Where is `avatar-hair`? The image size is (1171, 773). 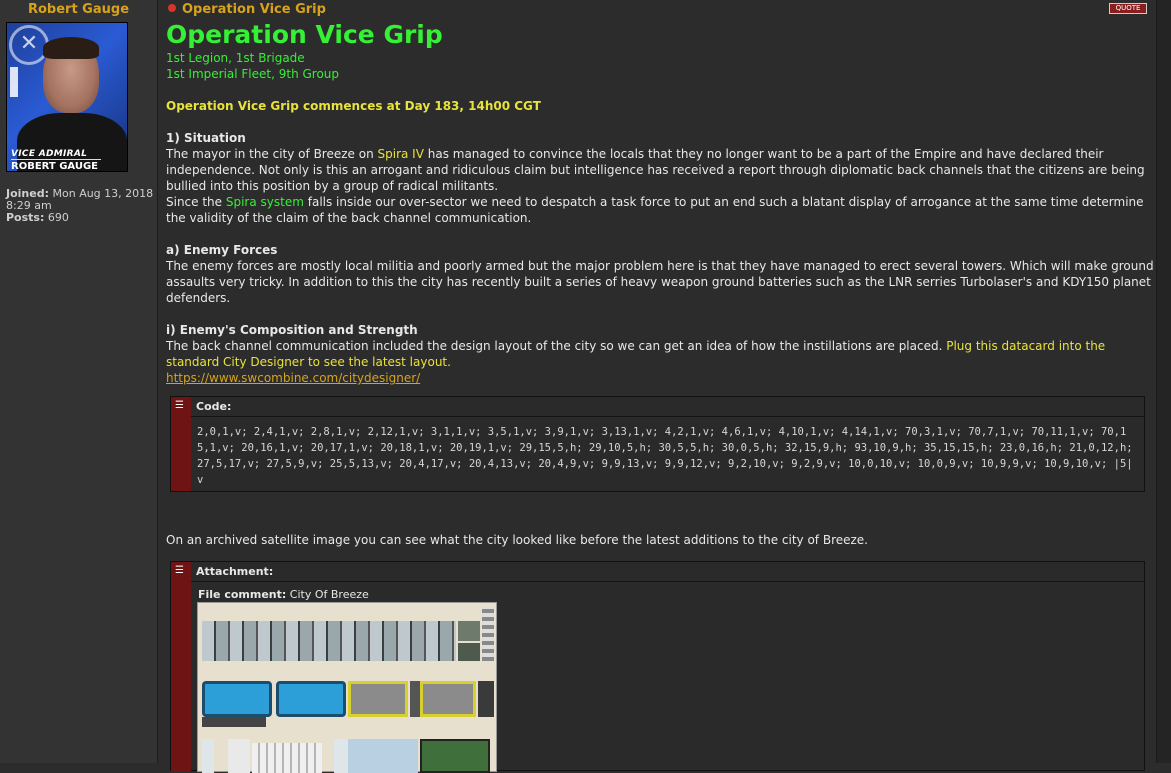 avatar-hair is located at coordinates (71, 48).